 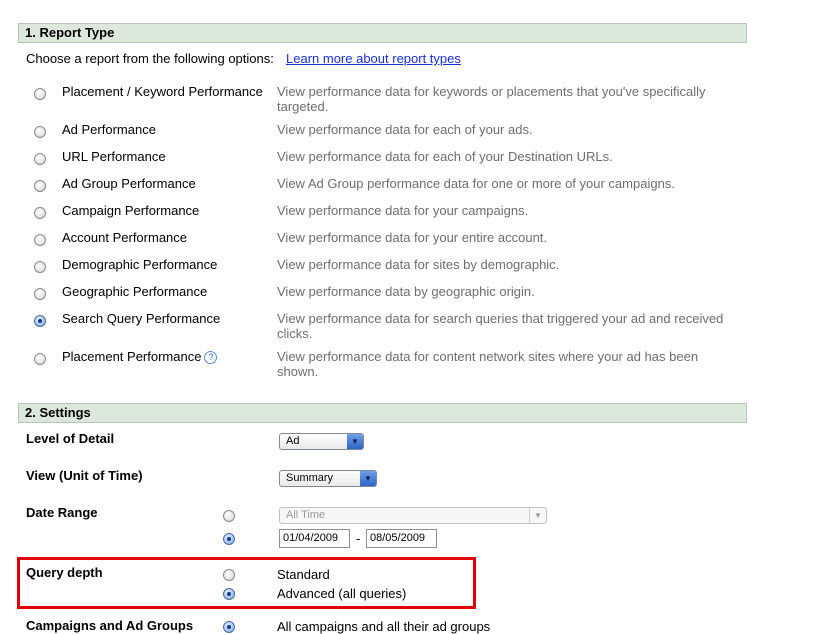 What do you see at coordinates (373, 58) in the screenshot?
I see `learn-more-link: Learn more about report types` at bounding box center [373, 58].